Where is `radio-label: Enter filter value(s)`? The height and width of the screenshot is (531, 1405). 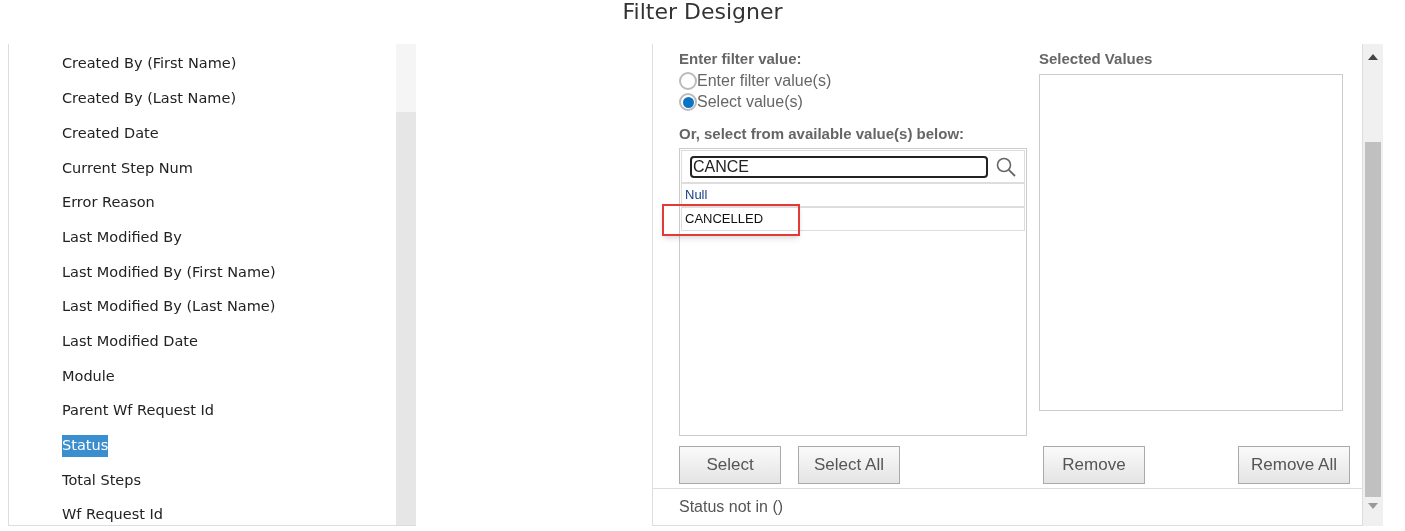 radio-label: Enter filter value(s) is located at coordinates (764, 81).